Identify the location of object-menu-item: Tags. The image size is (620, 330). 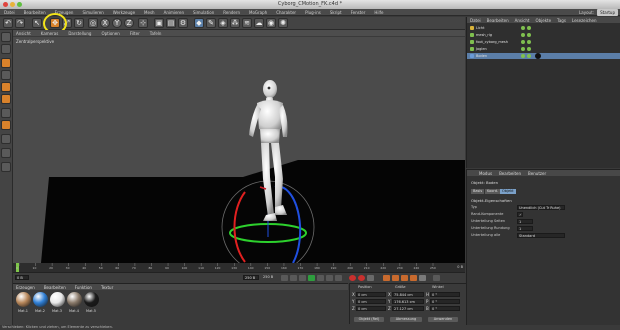
(561, 20).